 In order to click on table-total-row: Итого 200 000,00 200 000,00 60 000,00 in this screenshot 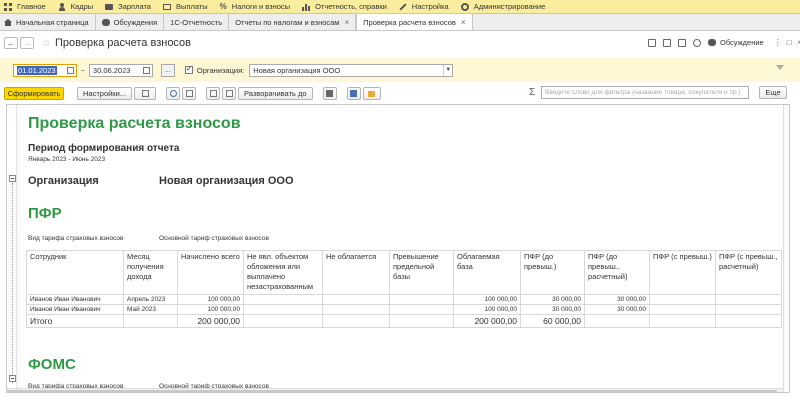, I will do `click(404, 321)`.